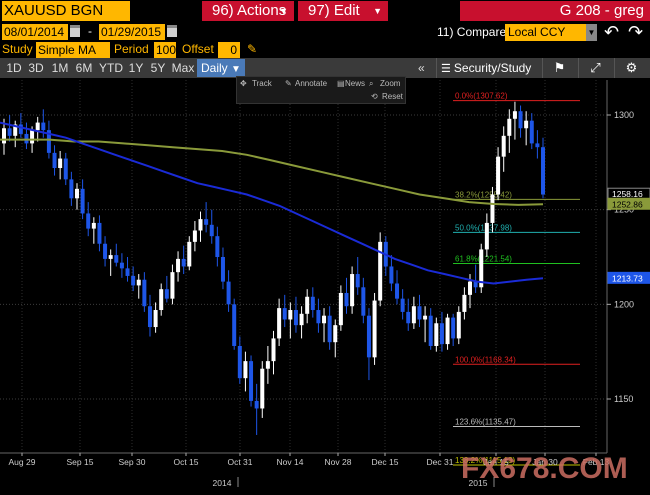 This screenshot has height=495, width=650. Describe the element at coordinates (390, 83) in the screenshot. I see `zoom-tool: Zoom` at that location.